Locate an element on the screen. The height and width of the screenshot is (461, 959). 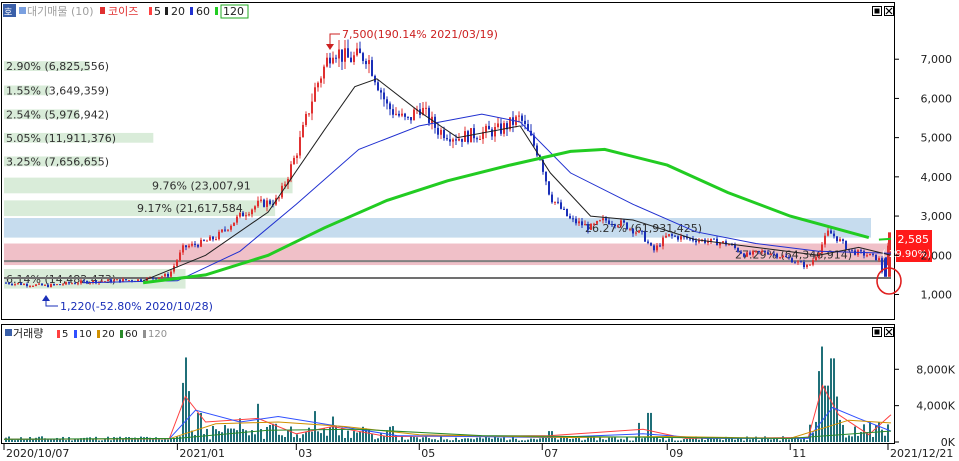
vol-legend-ma60-swatch is located at coordinates (121, 334).